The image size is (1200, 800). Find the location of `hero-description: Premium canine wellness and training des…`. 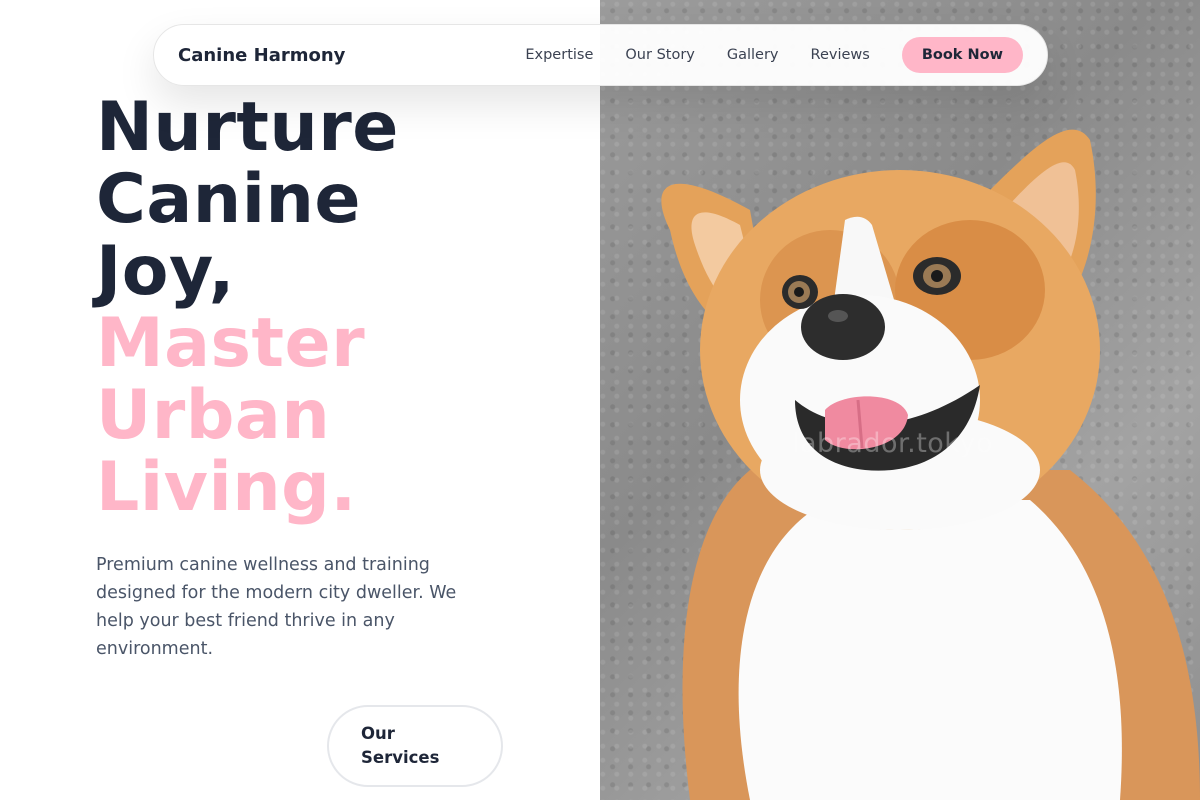

hero-description: Premium canine wellness and training des… is located at coordinates (276, 607).